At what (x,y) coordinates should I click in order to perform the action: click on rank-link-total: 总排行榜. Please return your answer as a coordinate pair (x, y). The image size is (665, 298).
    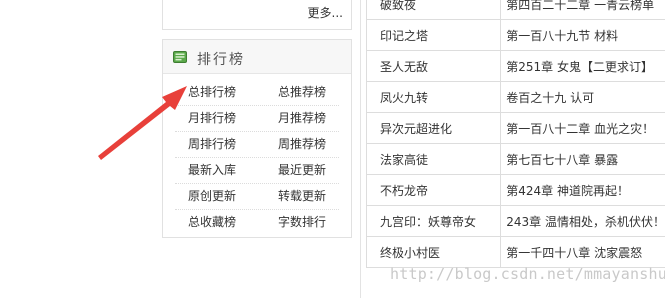
    Looking at the image, I should click on (212, 92).